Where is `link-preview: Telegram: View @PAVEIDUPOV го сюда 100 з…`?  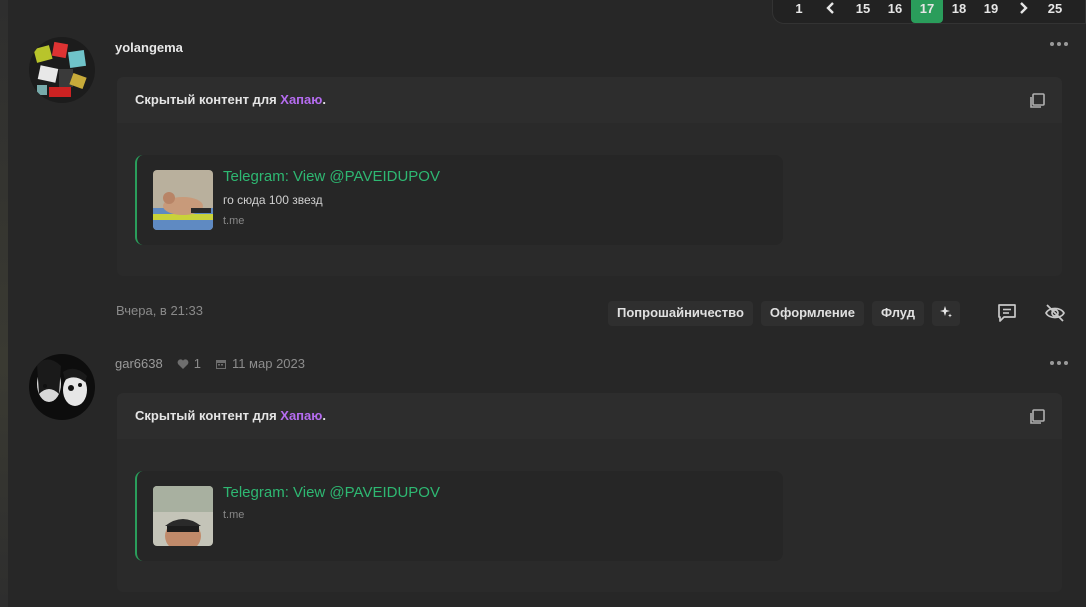 link-preview: Telegram: View @PAVEIDUPOV го сюда 100 з… is located at coordinates (459, 200).